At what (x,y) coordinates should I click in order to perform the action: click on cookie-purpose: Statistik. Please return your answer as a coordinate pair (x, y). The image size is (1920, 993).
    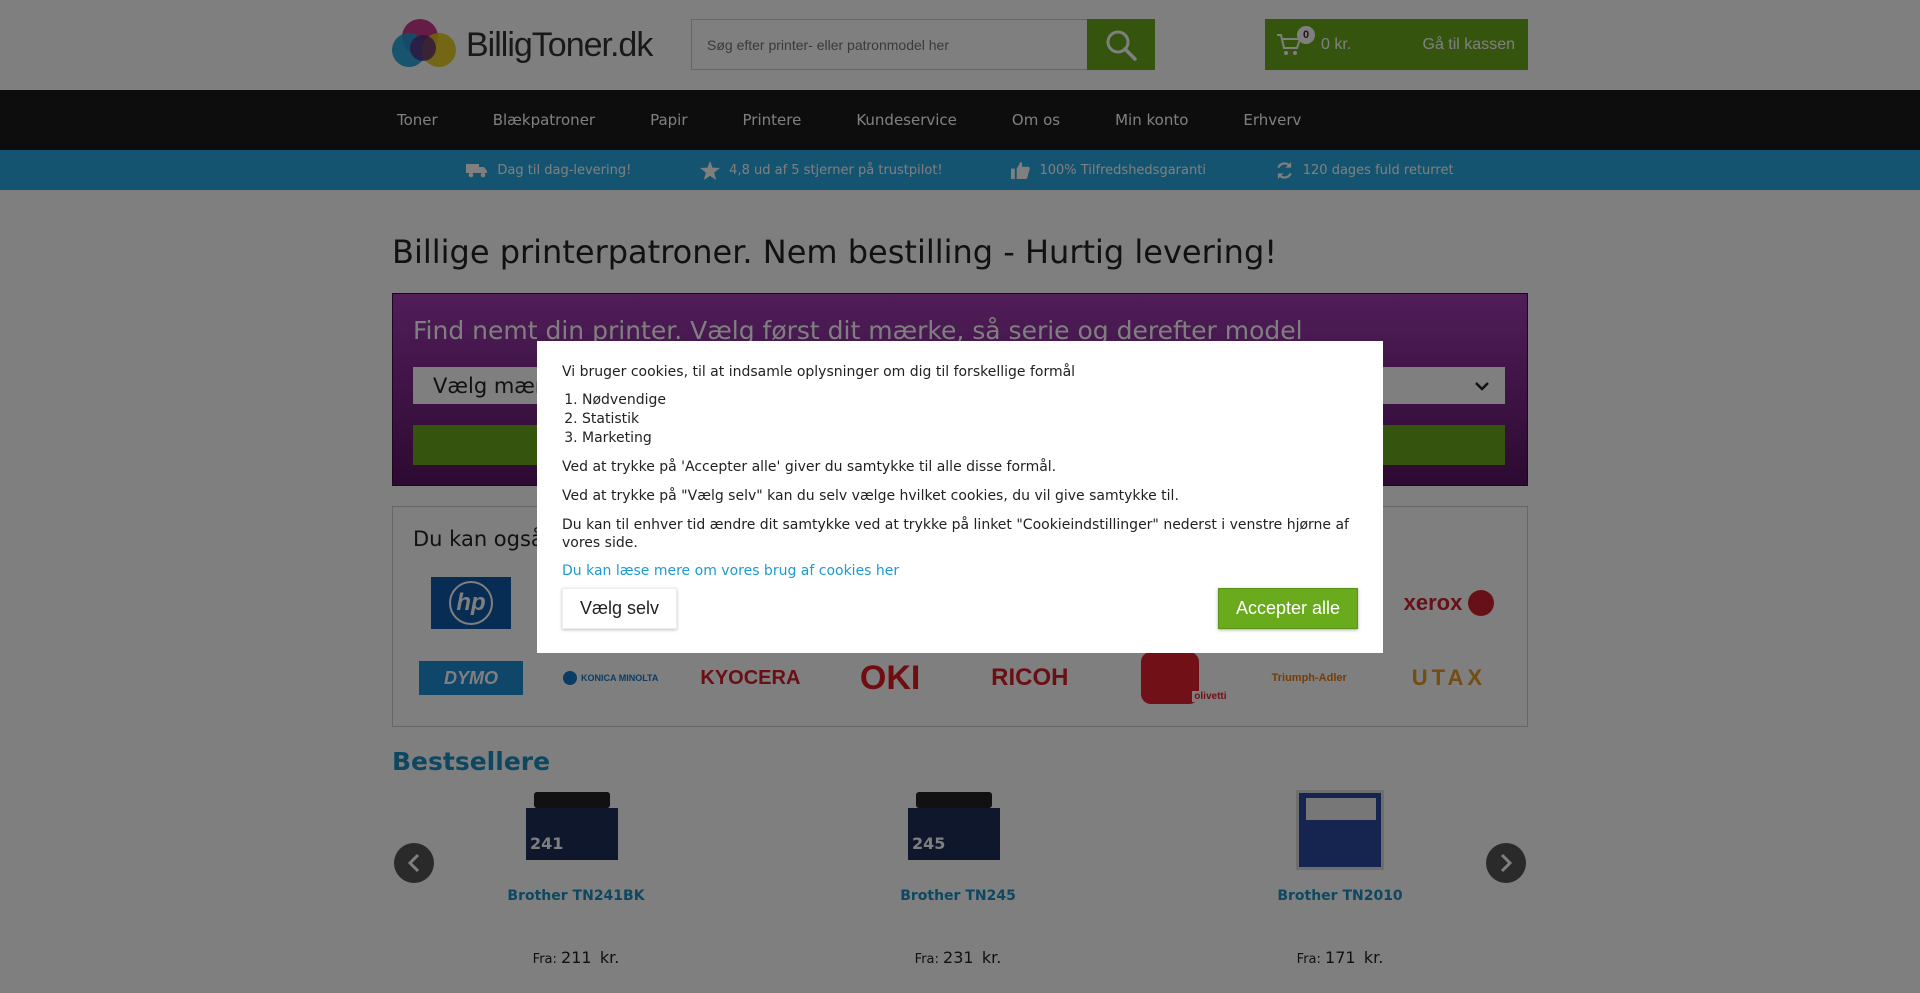
    Looking at the image, I should click on (970, 419).